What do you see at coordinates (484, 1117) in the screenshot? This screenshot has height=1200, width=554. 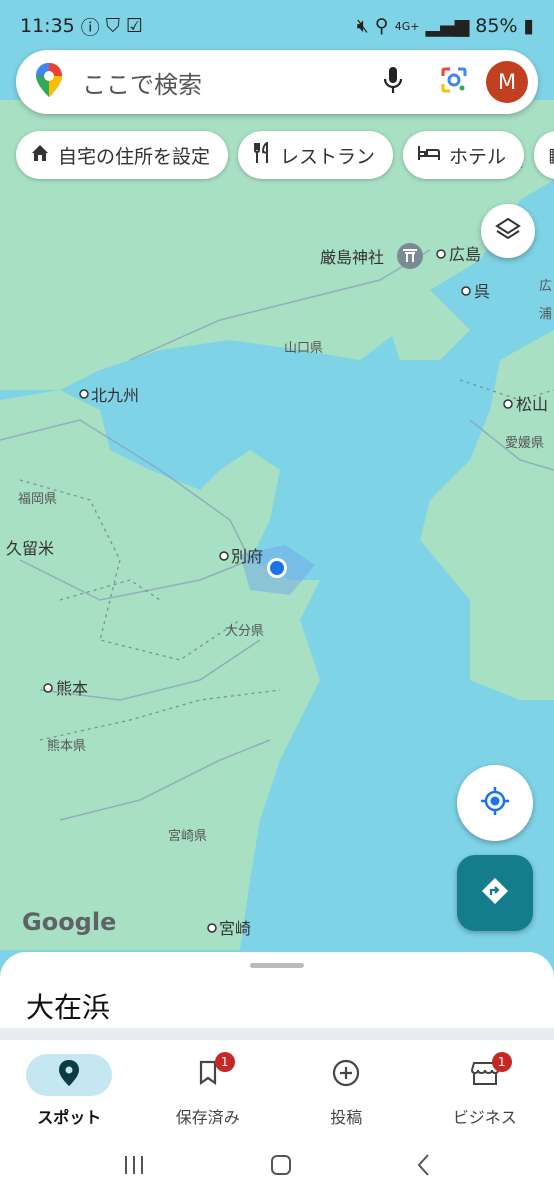 I see `nav-business-label: ビジネス` at bounding box center [484, 1117].